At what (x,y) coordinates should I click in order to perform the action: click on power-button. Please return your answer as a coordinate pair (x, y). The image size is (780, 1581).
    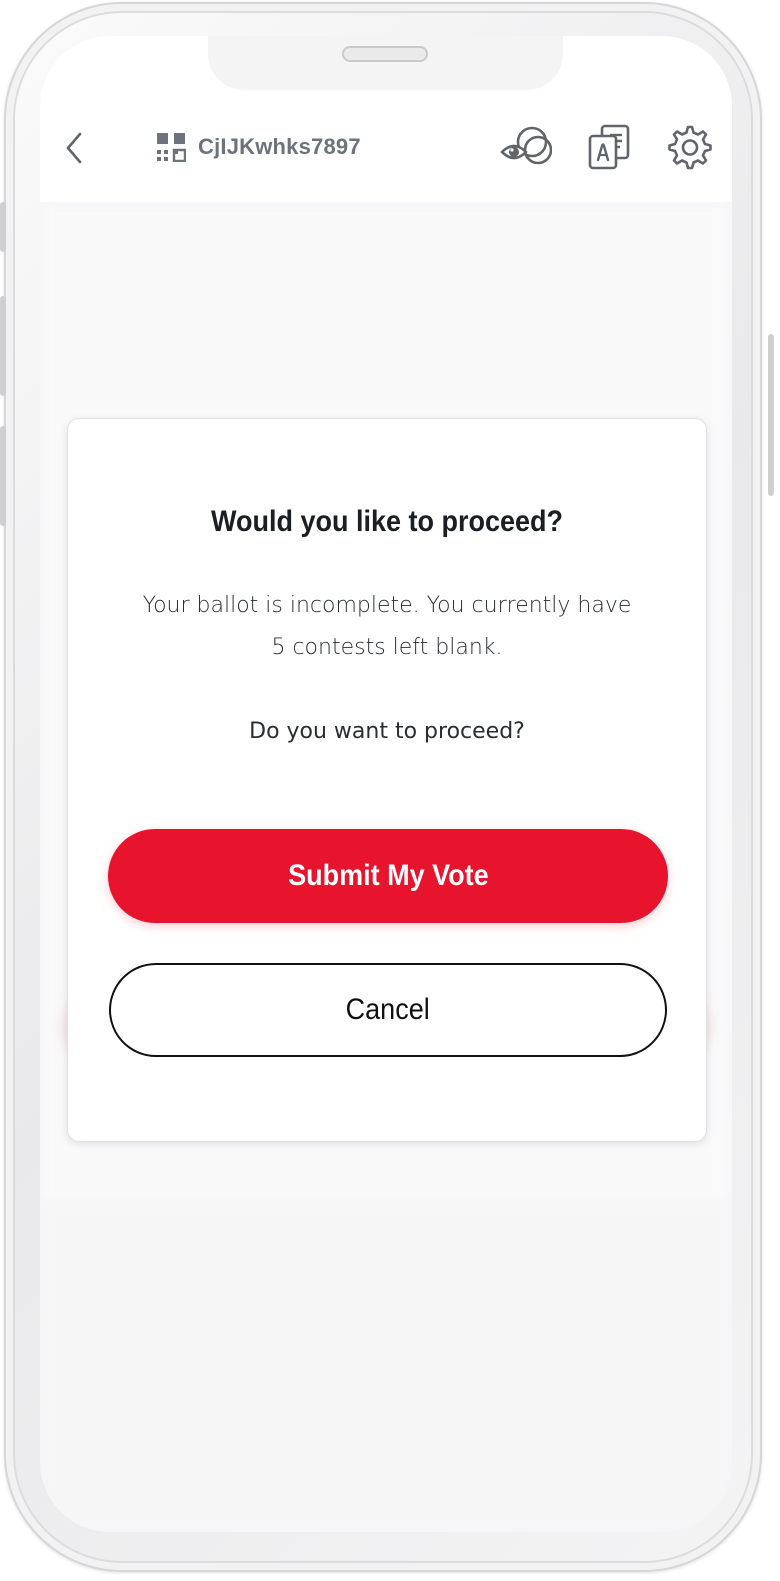
    Looking at the image, I should click on (771, 415).